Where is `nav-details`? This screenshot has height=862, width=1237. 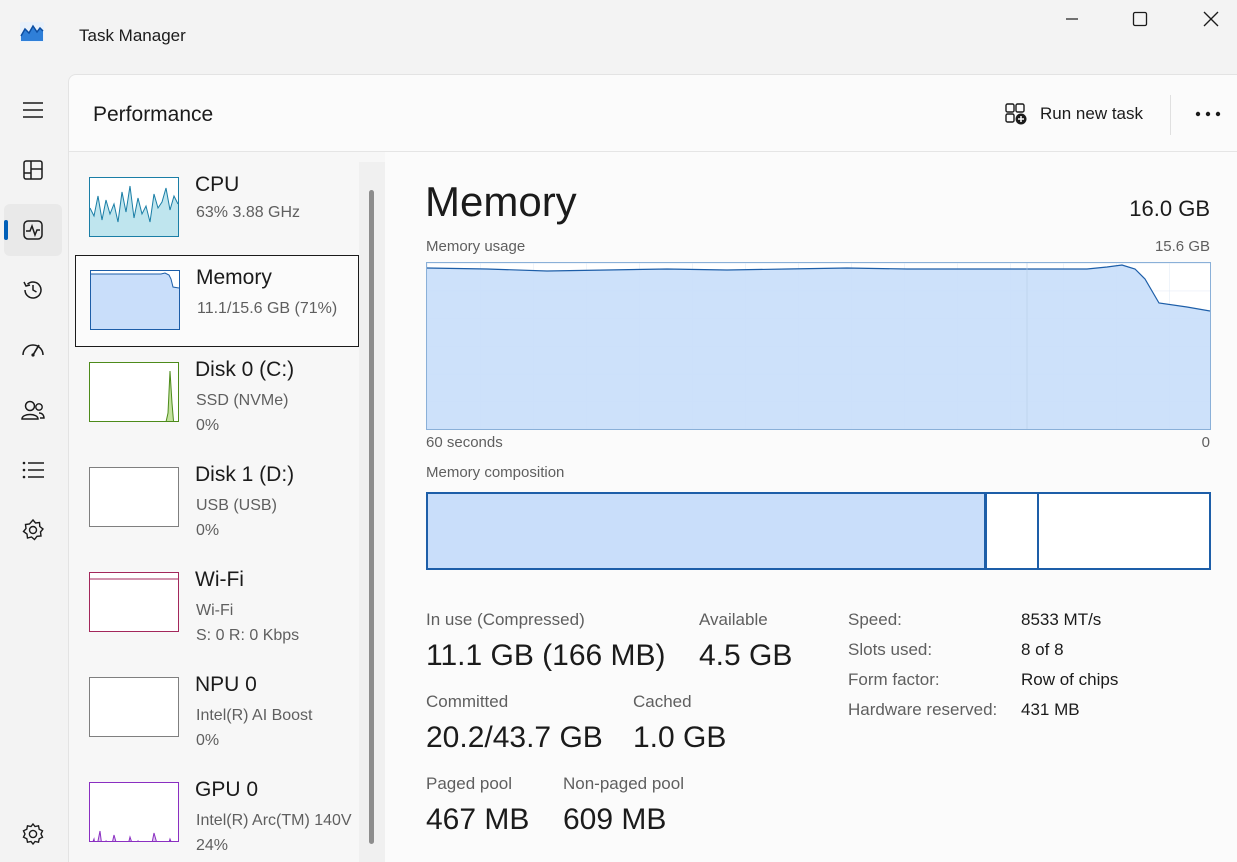 nav-details is located at coordinates (33, 470).